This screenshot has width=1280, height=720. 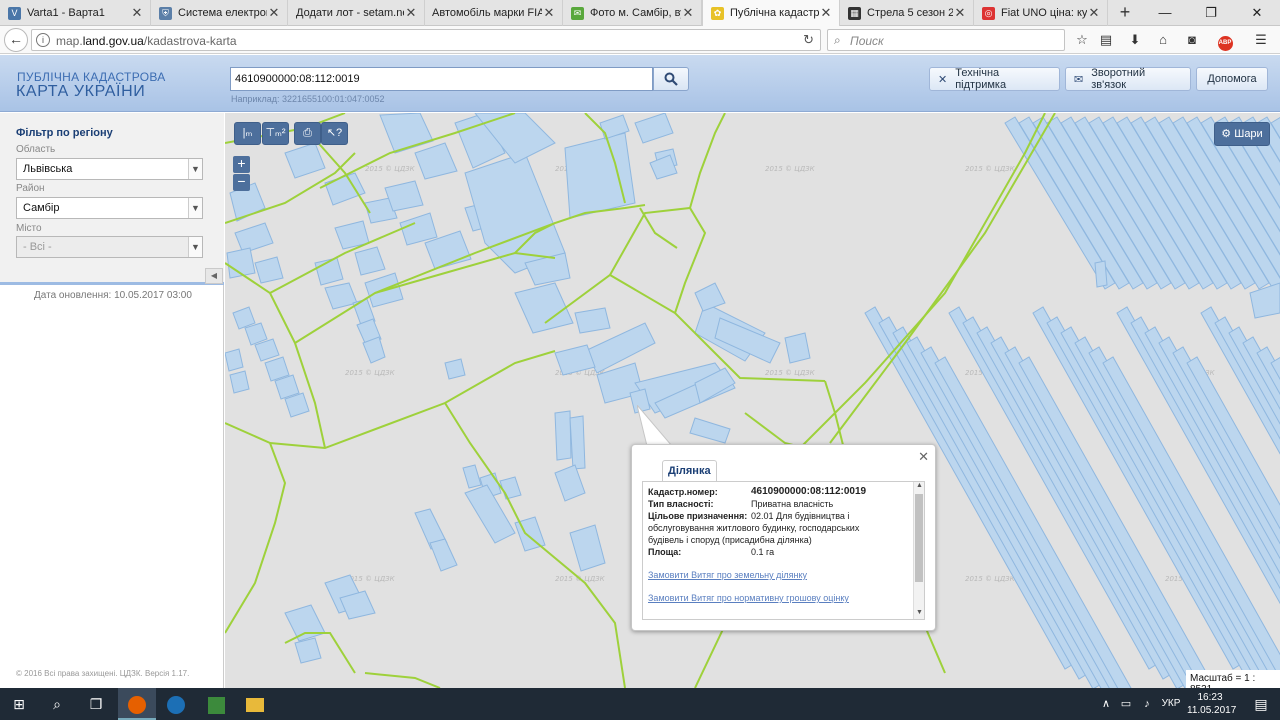 I want to click on collapse-sidebar-button: ◀, so click(x=214, y=276).